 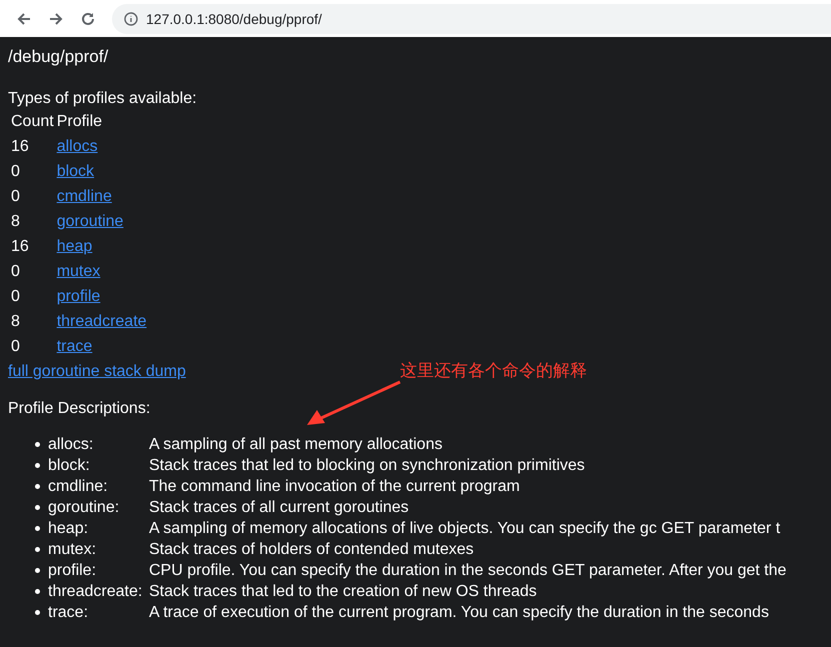 I want to click on profile-link: trace, so click(x=74, y=346).